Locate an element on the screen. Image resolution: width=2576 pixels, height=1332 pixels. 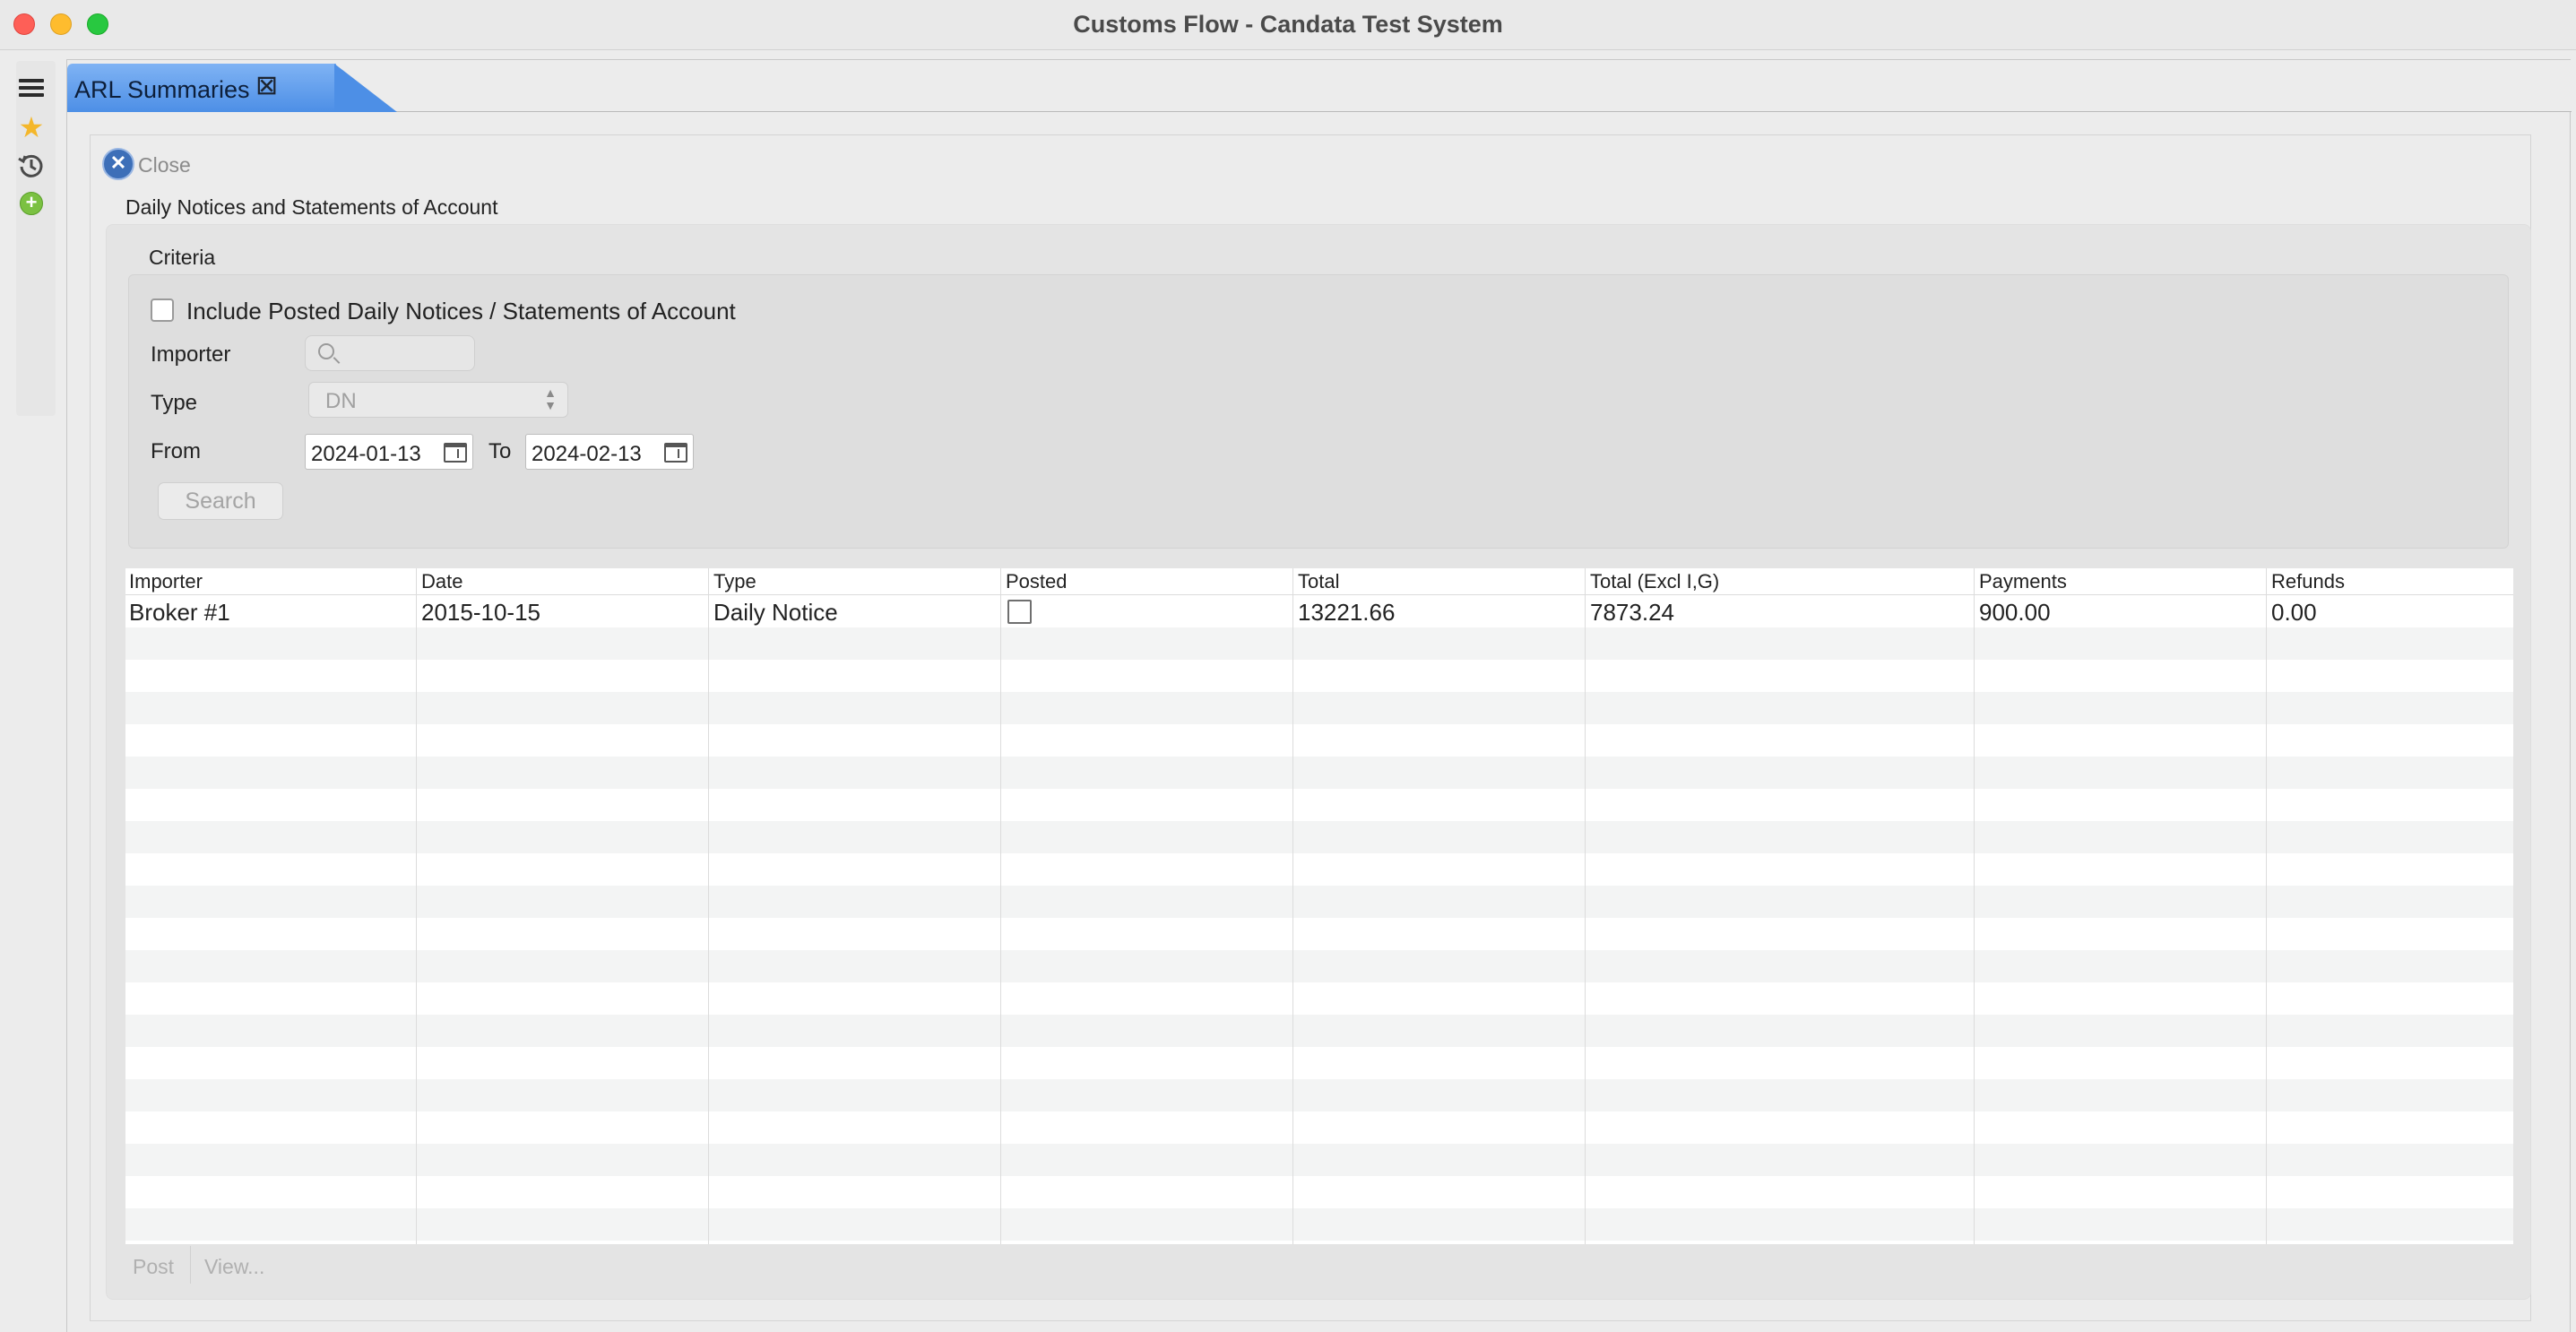
column-header-importer: Importer is located at coordinates (166, 582).